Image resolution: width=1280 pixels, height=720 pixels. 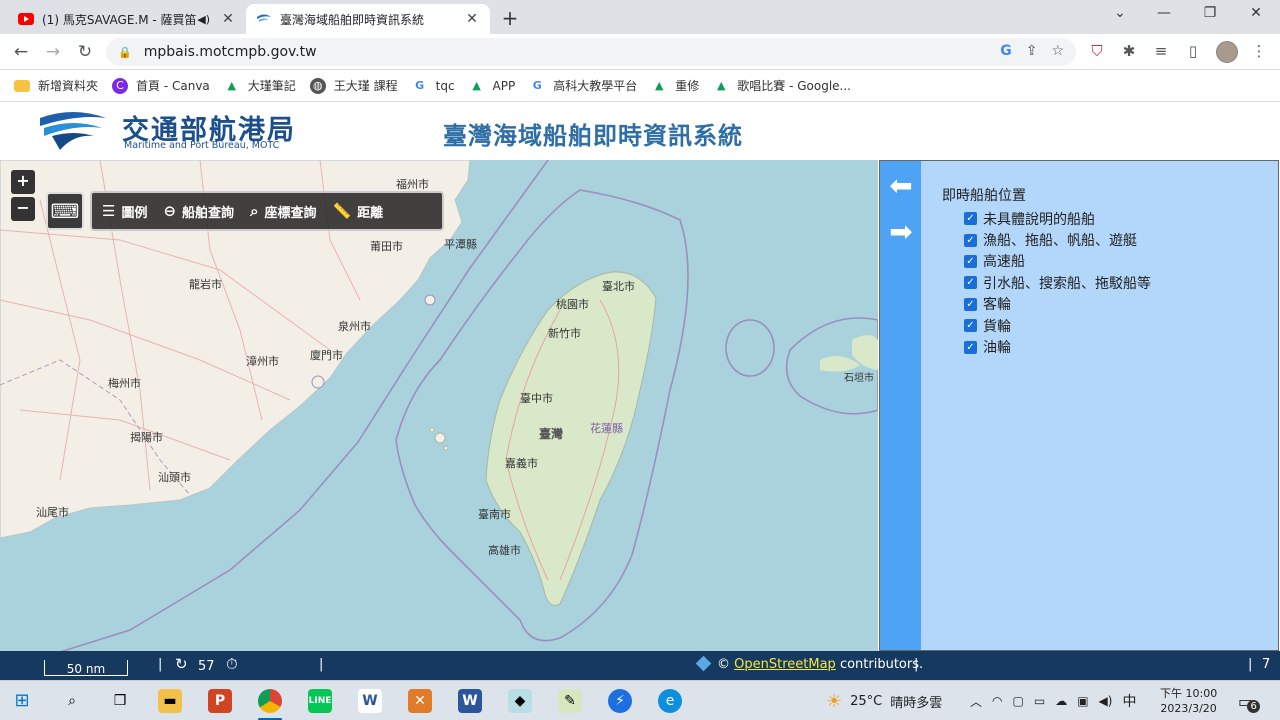 What do you see at coordinates (206, 666) in the screenshot?
I see `refresh-count: 57` at bounding box center [206, 666].